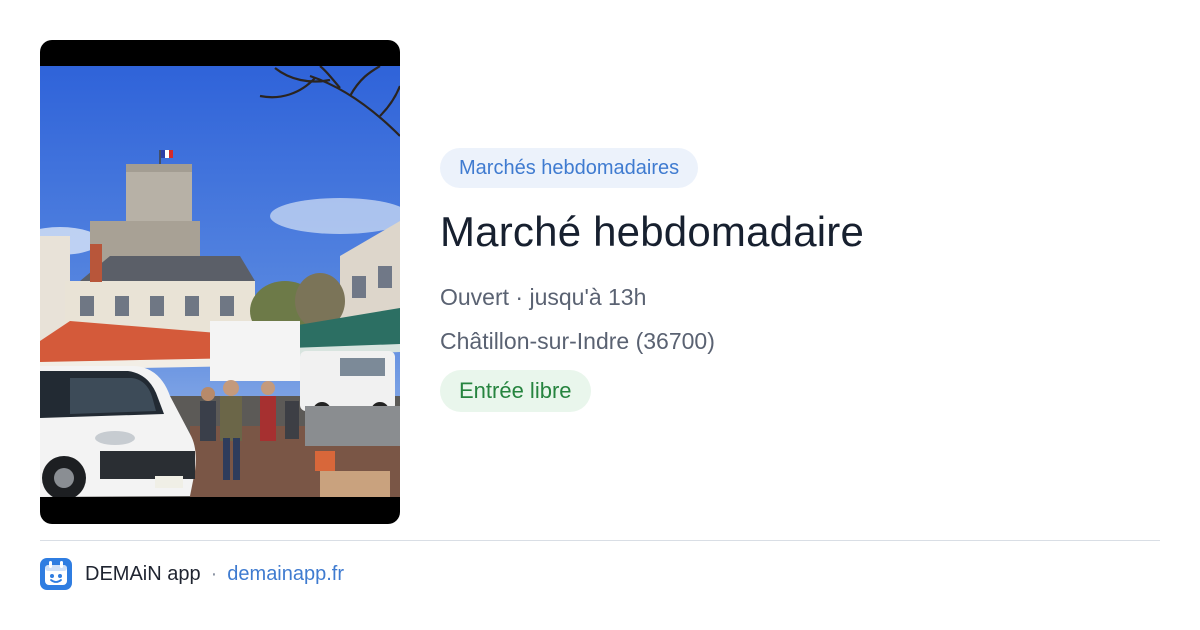 This screenshot has width=1200, height=630. Describe the element at coordinates (285, 574) in the screenshot. I see `app-domain-link: demainapp.fr` at that location.